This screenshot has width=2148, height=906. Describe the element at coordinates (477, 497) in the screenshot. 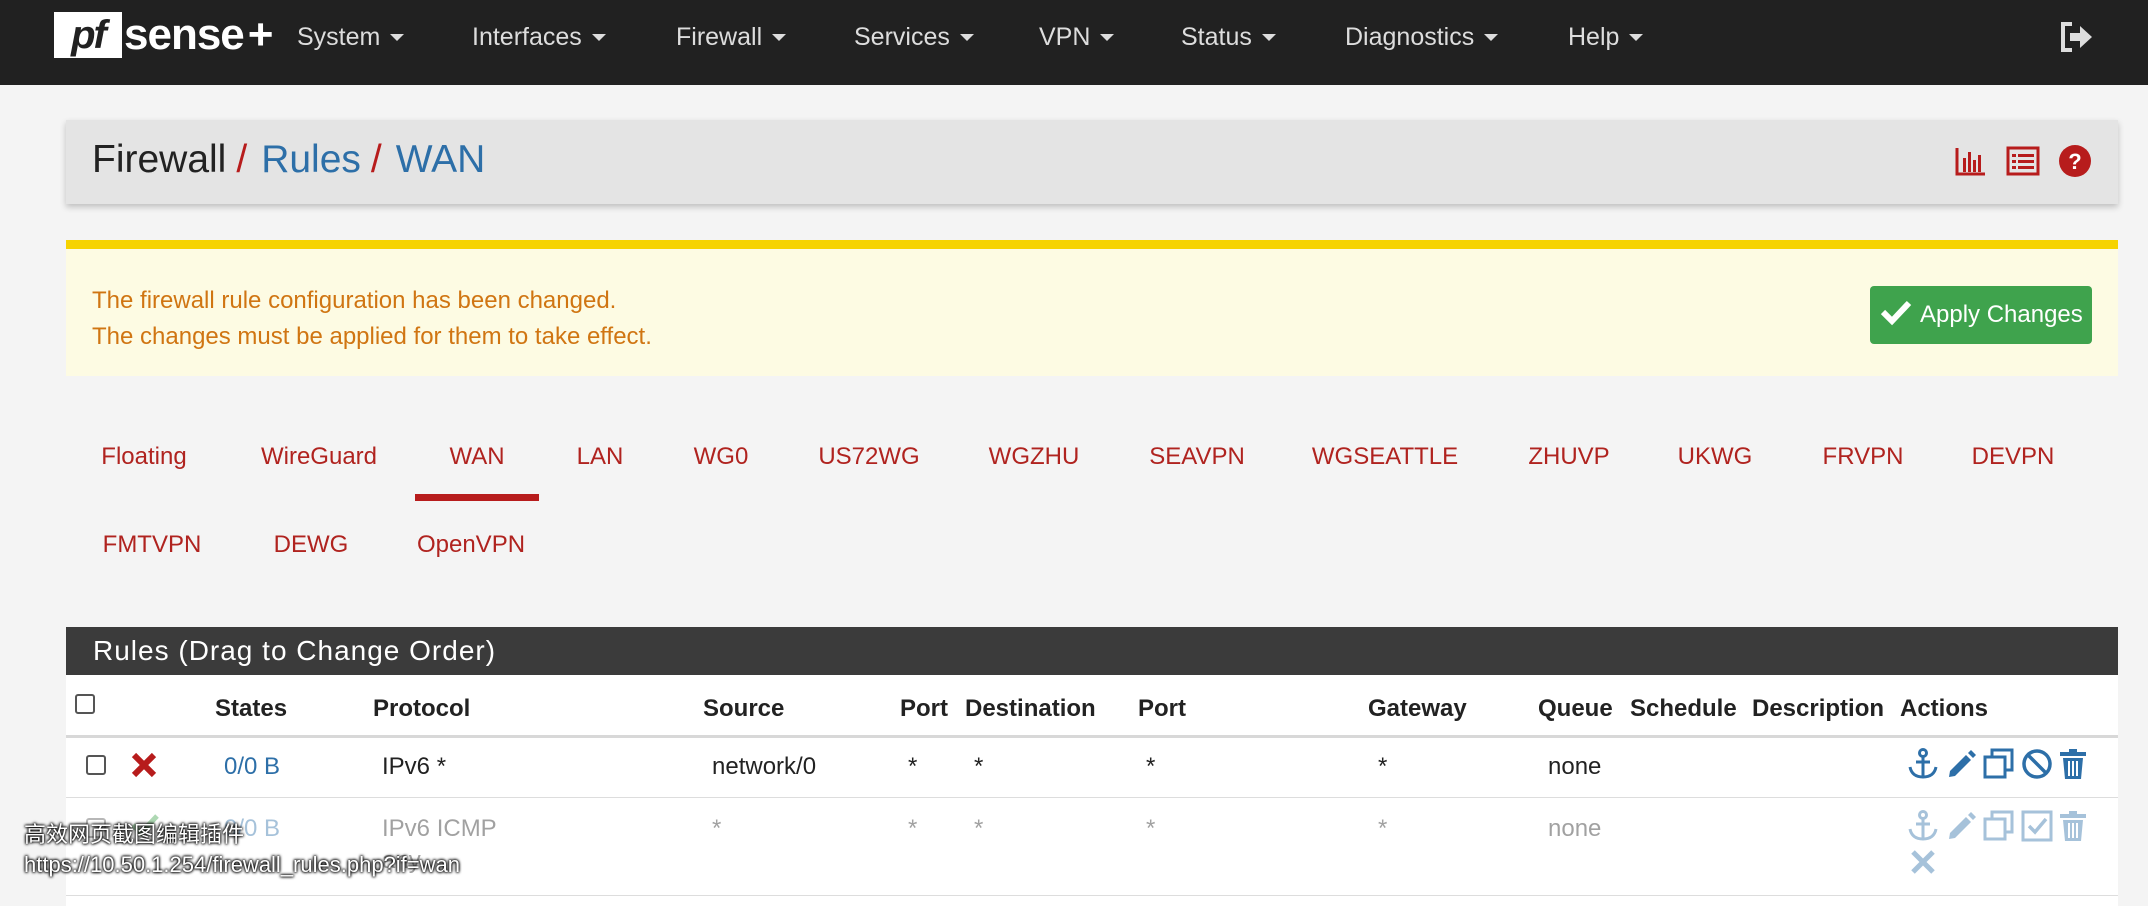

I see `active-tab-indicator` at that location.